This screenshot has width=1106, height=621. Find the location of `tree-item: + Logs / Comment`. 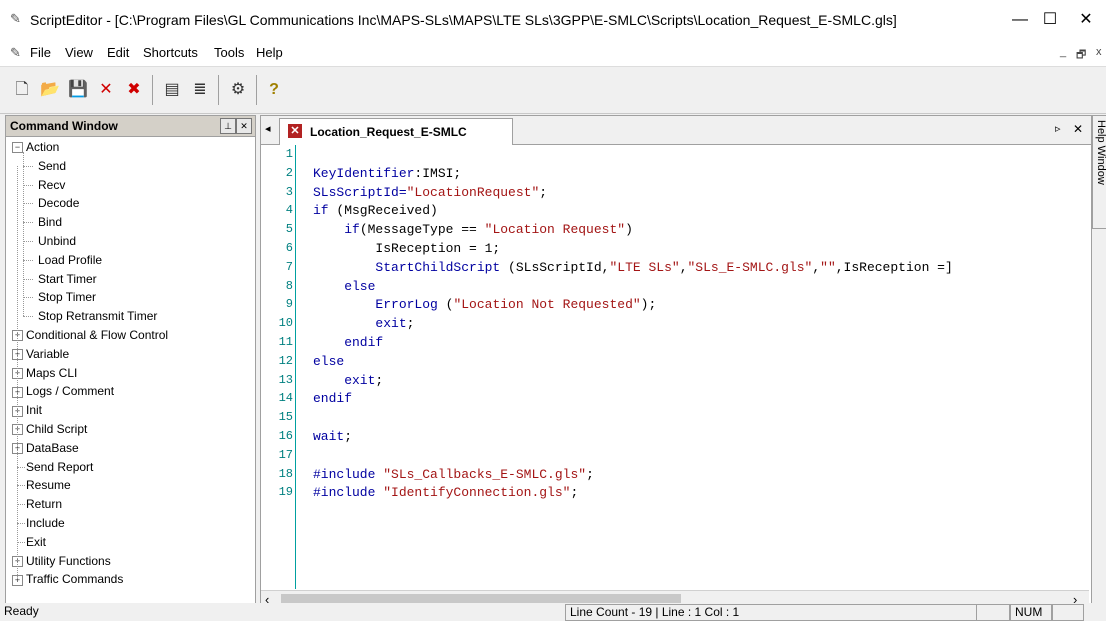

tree-item: + Logs / Comment is located at coordinates (63, 391).